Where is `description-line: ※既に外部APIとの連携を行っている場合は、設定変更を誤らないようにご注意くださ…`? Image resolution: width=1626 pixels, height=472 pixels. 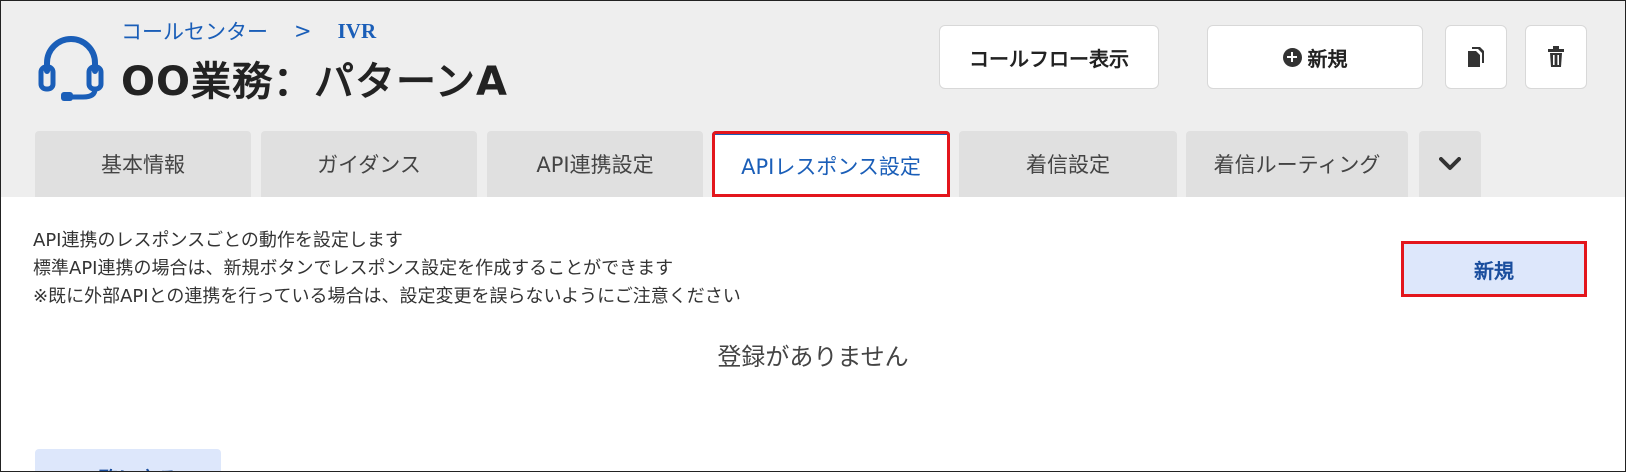
description-line: ※既に外部APIとの連携を行っている場合は、設定変更を誤らないようにご注意くださ… is located at coordinates (387, 296).